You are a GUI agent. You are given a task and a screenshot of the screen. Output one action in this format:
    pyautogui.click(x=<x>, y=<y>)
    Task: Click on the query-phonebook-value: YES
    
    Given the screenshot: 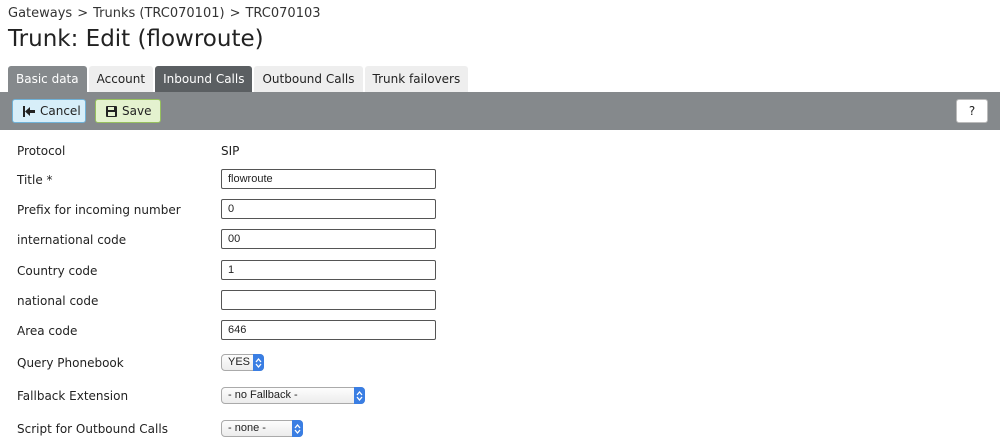 What is the action you would take?
    pyautogui.click(x=239, y=362)
    